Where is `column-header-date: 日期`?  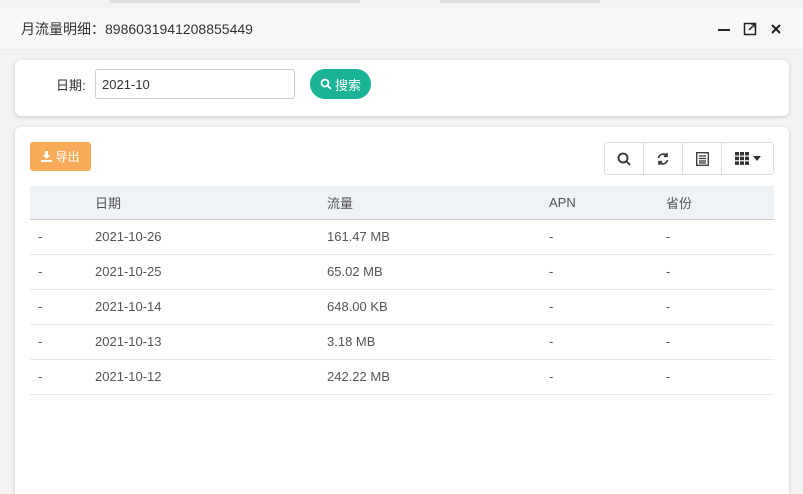 column-header-date: 日期 is located at coordinates (211, 203).